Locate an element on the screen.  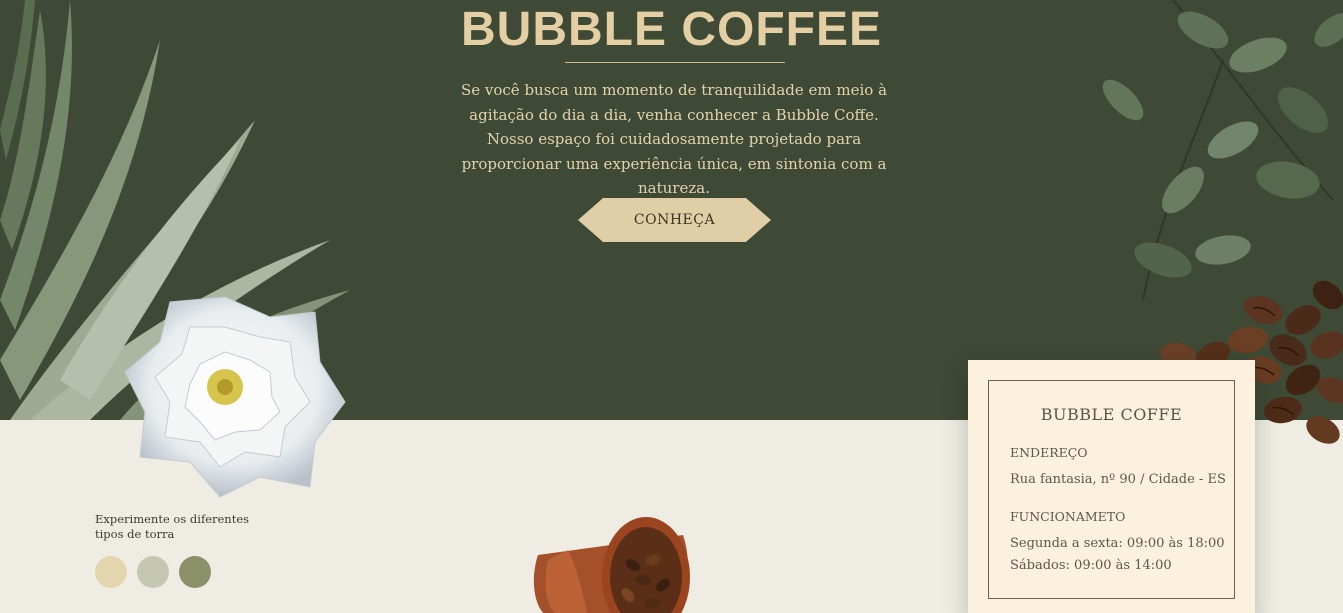
title-divider is located at coordinates (675, 62).